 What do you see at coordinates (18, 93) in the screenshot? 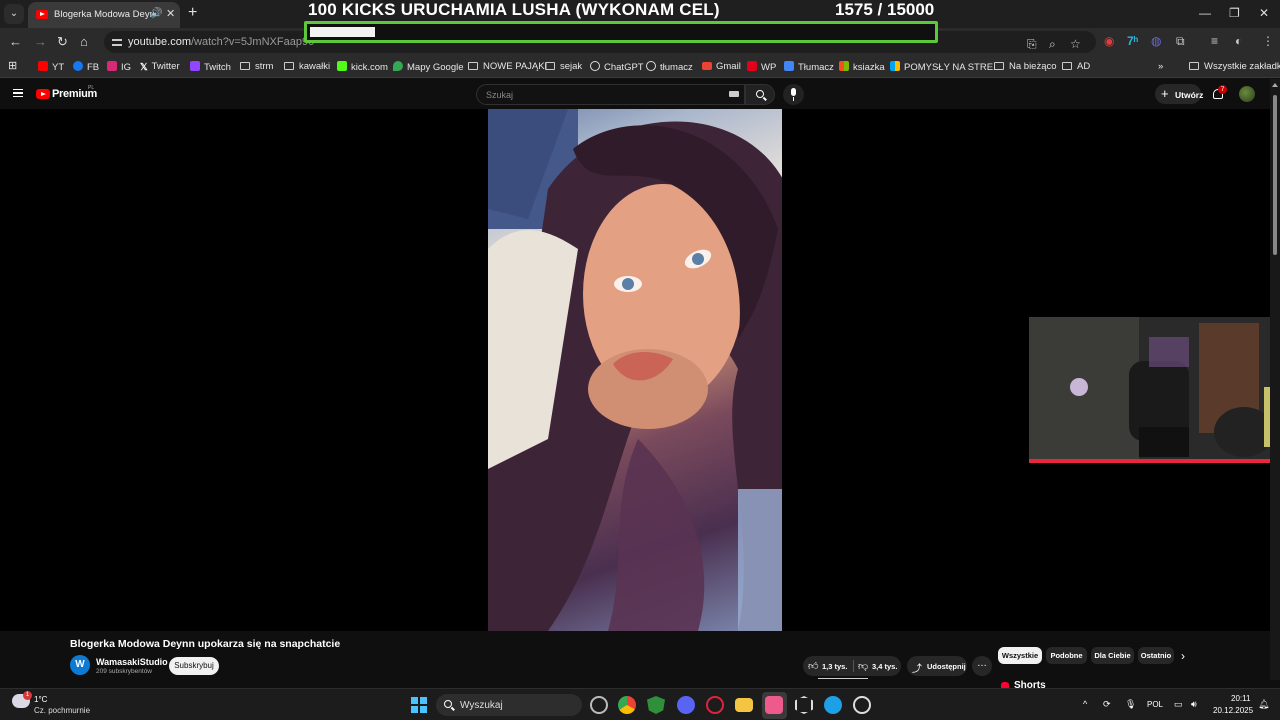
I see `menu-icon` at bounding box center [18, 93].